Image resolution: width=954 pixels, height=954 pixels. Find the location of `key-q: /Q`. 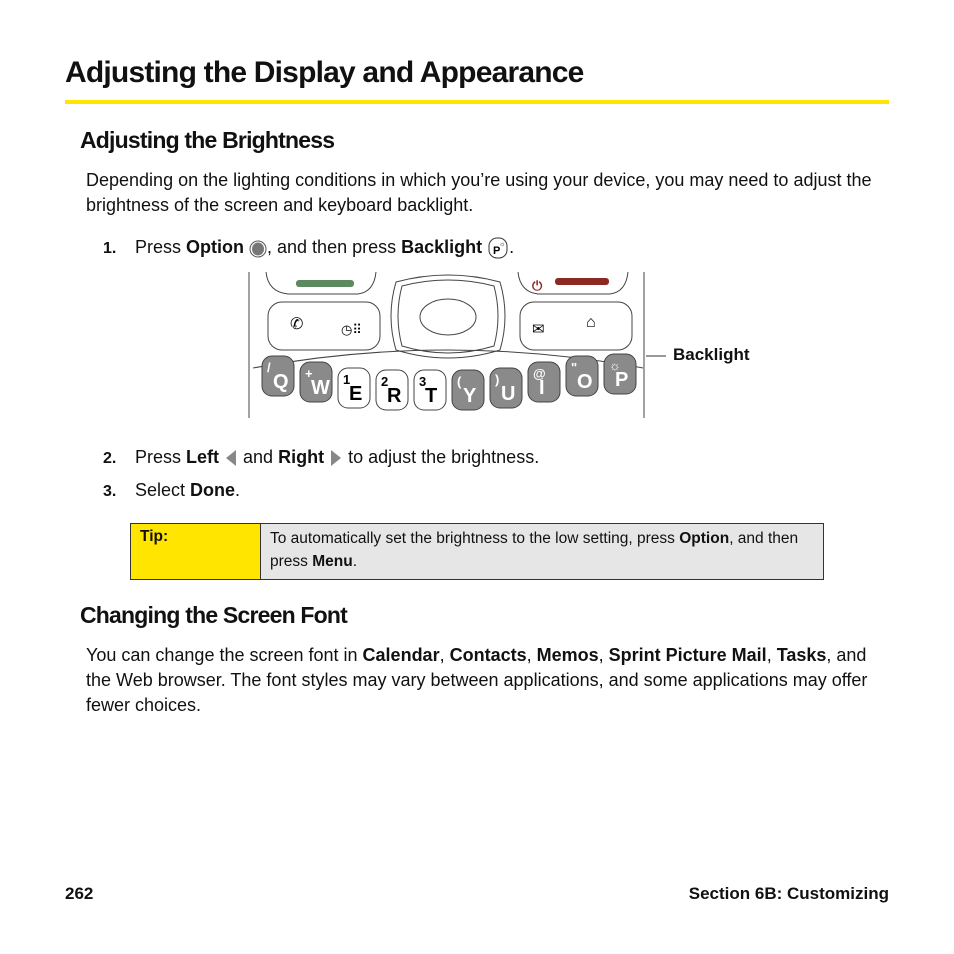

key-q: /Q is located at coordinates (278, 376).